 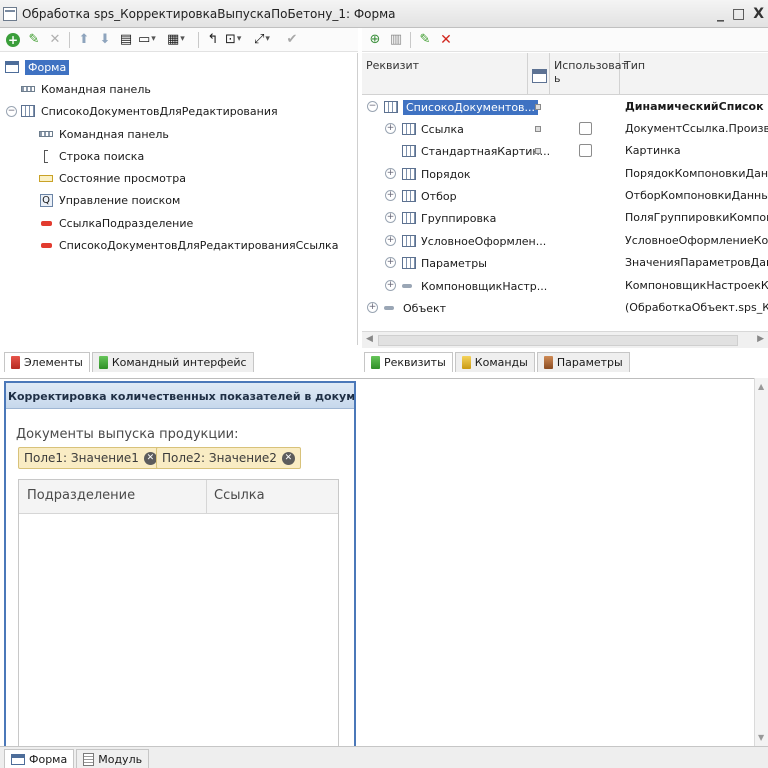 I want to click on scrollbar-thumb, so click(x=558, y=340).